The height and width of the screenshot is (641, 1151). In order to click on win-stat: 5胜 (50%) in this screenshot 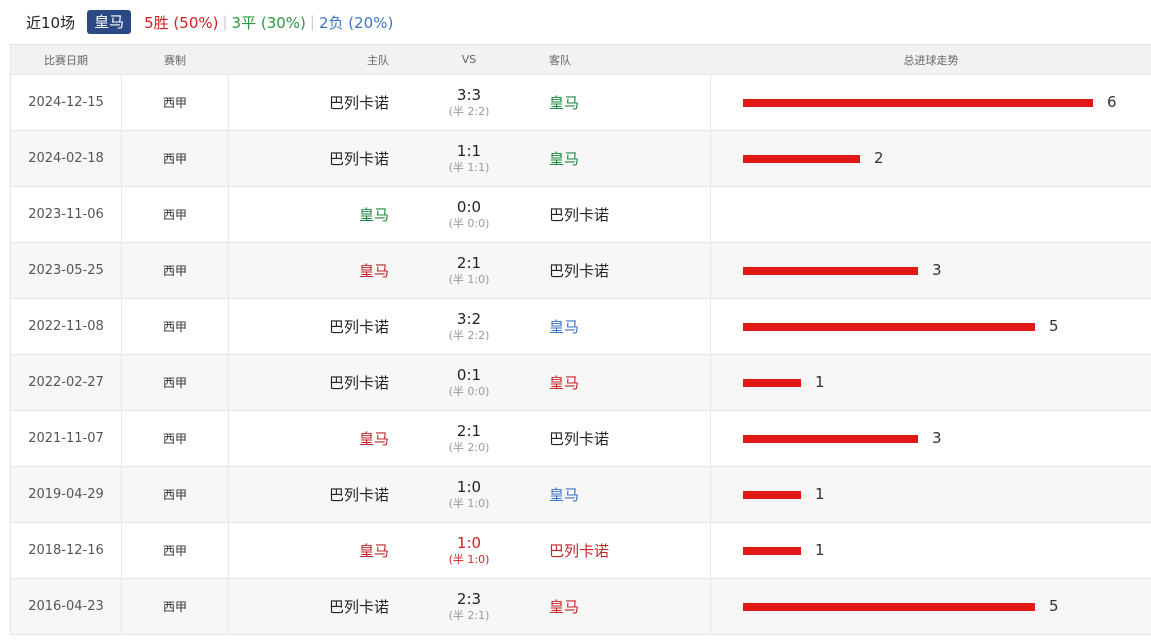, I will do `click(181, 22)`.